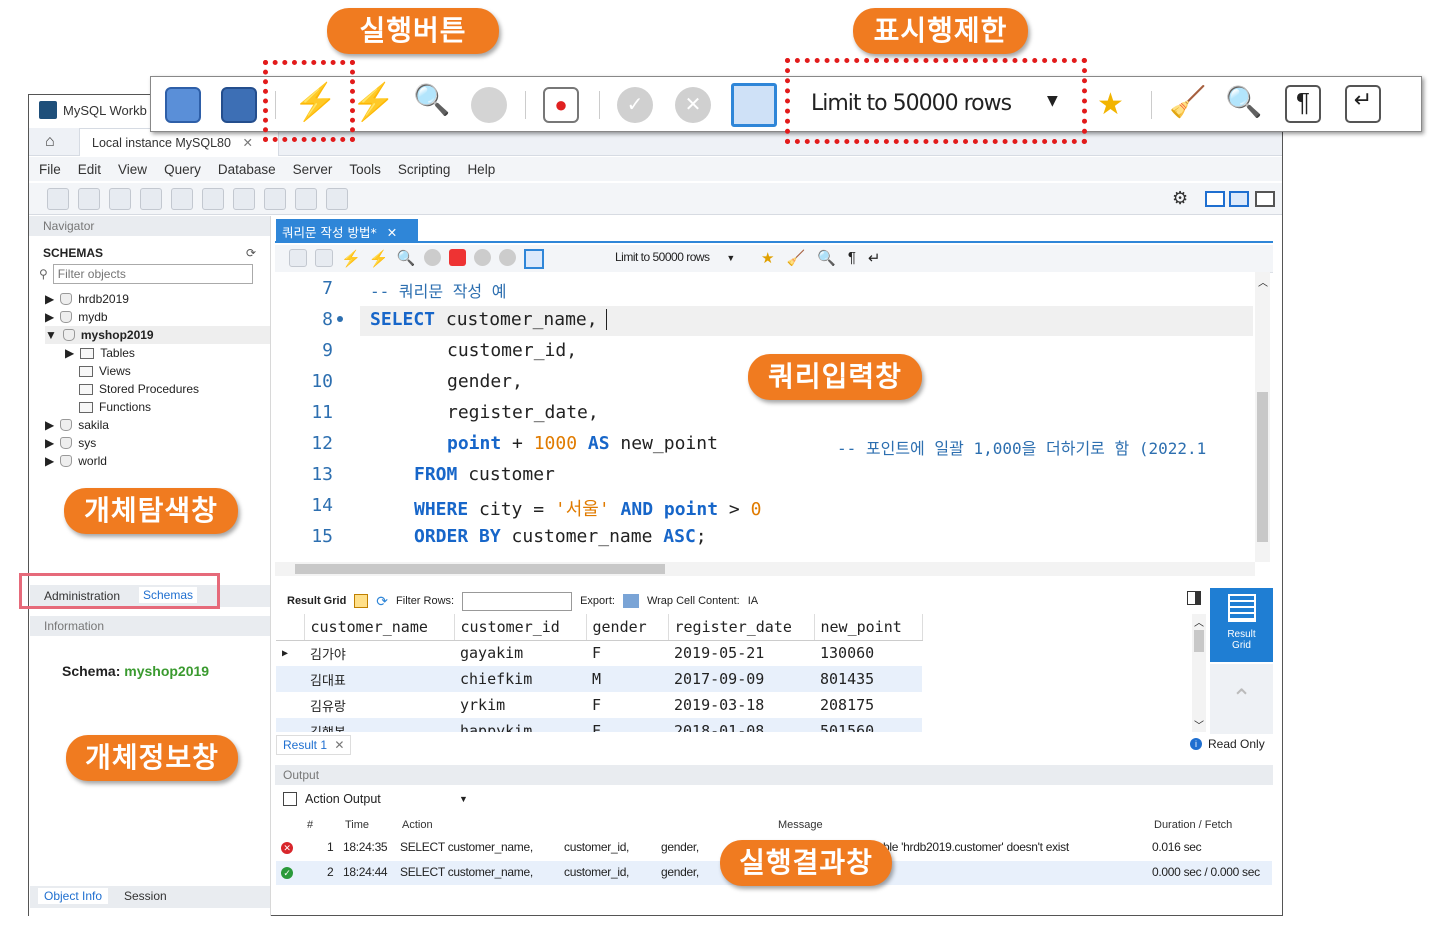 The height and width of the screenshot is (927, 1440). Describe the element at coordinates (251, 253) in the screenshot. I see `refresh-schemas-icon: ⟳` at that location.